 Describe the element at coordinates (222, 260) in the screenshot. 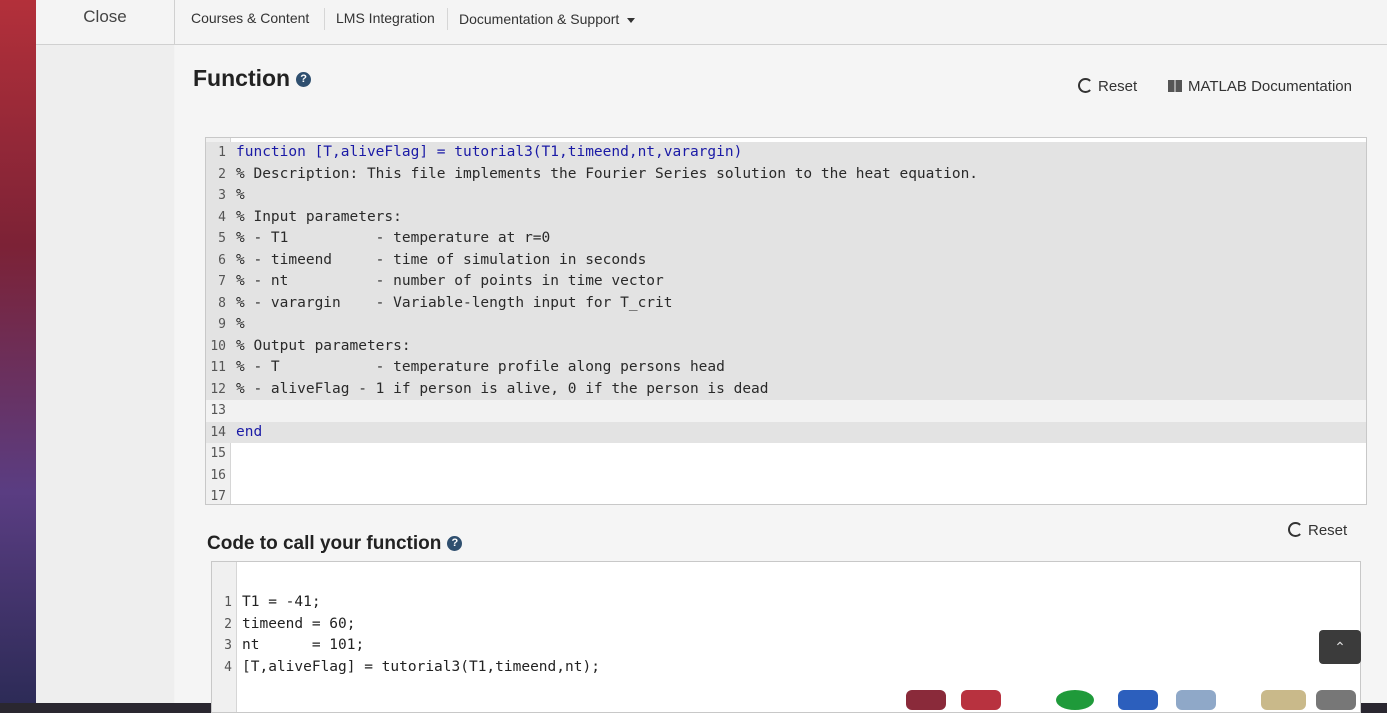

I see `line-number: 6` at that location.